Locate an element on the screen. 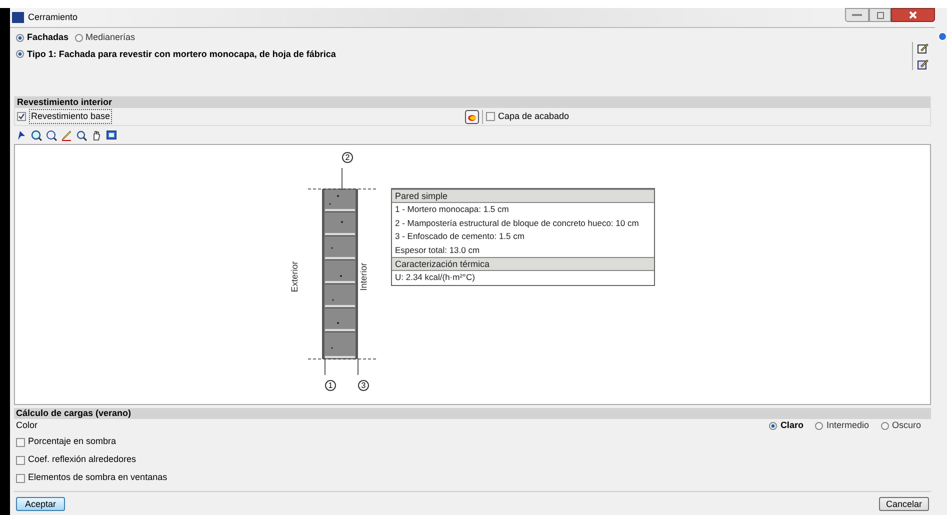  cursor-icon is located at coordinates (21, 135).